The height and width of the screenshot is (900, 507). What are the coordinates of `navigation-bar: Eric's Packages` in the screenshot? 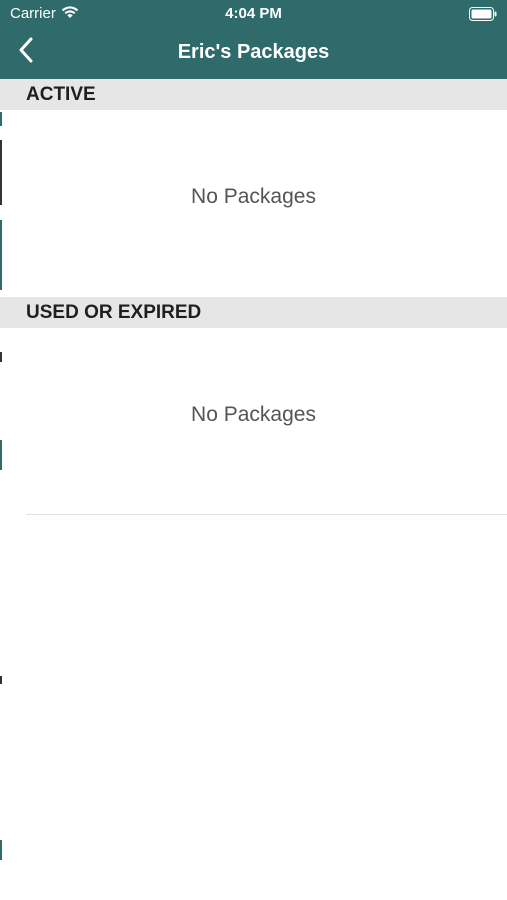 It's located at (253, 53).